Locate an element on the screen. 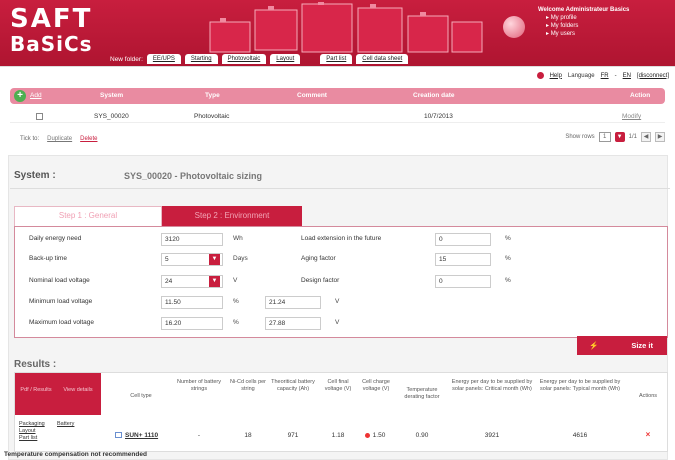 Image resolution: width=675 pixels, height=460 pixels. row-system: SYS_00020 is located at coordinates (111, 116).